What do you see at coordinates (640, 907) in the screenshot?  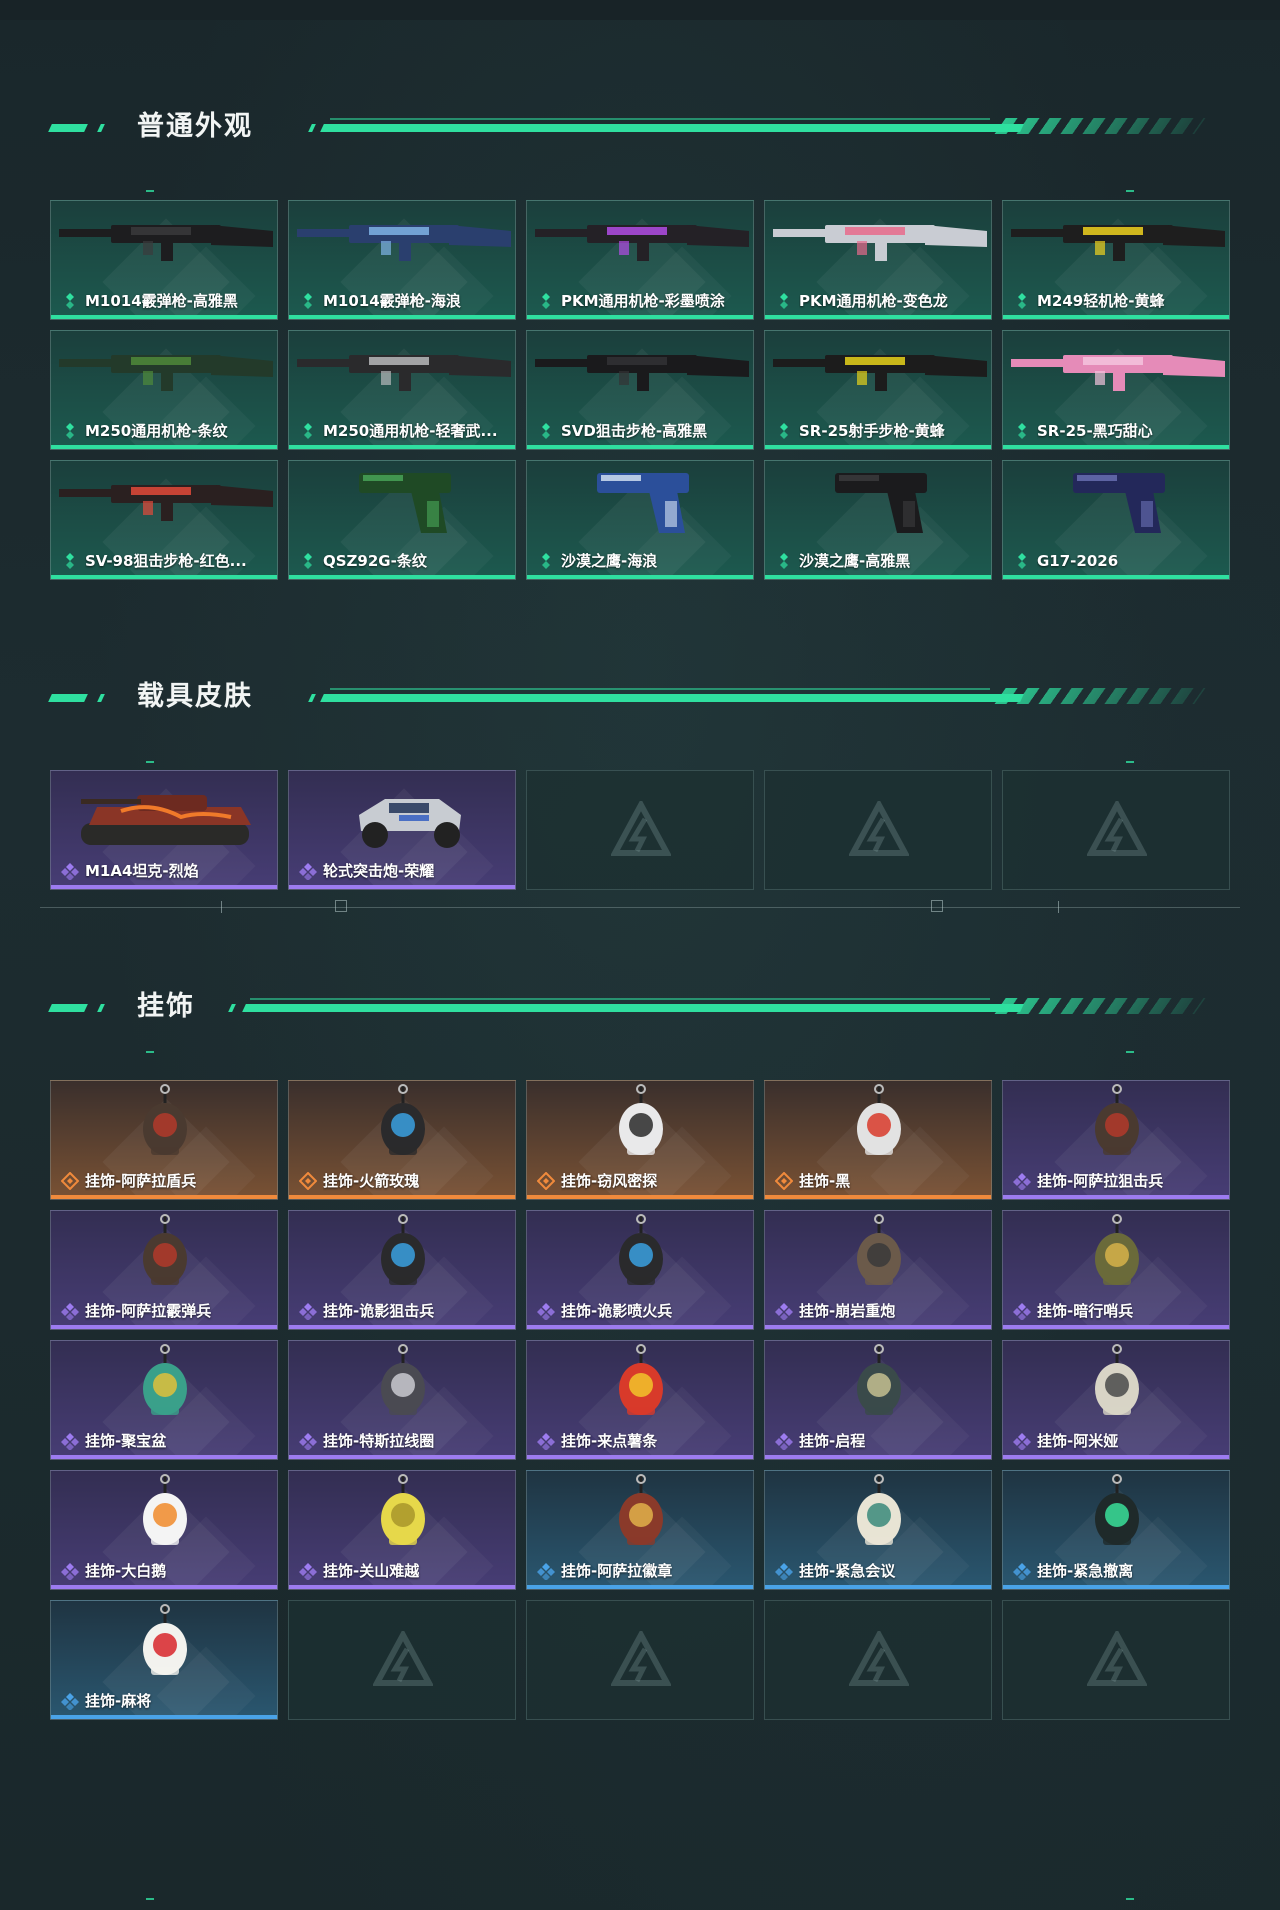 I see `divider` at bounding box center [640, 907].